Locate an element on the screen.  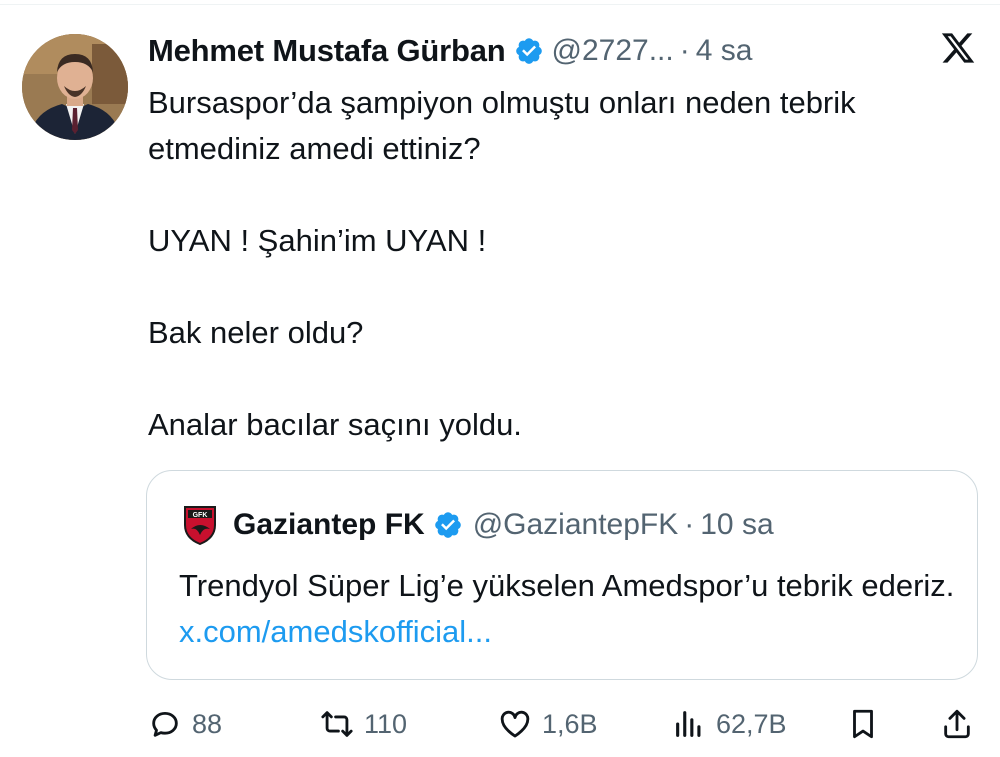
views-button: 62,7B is located at coordinates (729, 724).